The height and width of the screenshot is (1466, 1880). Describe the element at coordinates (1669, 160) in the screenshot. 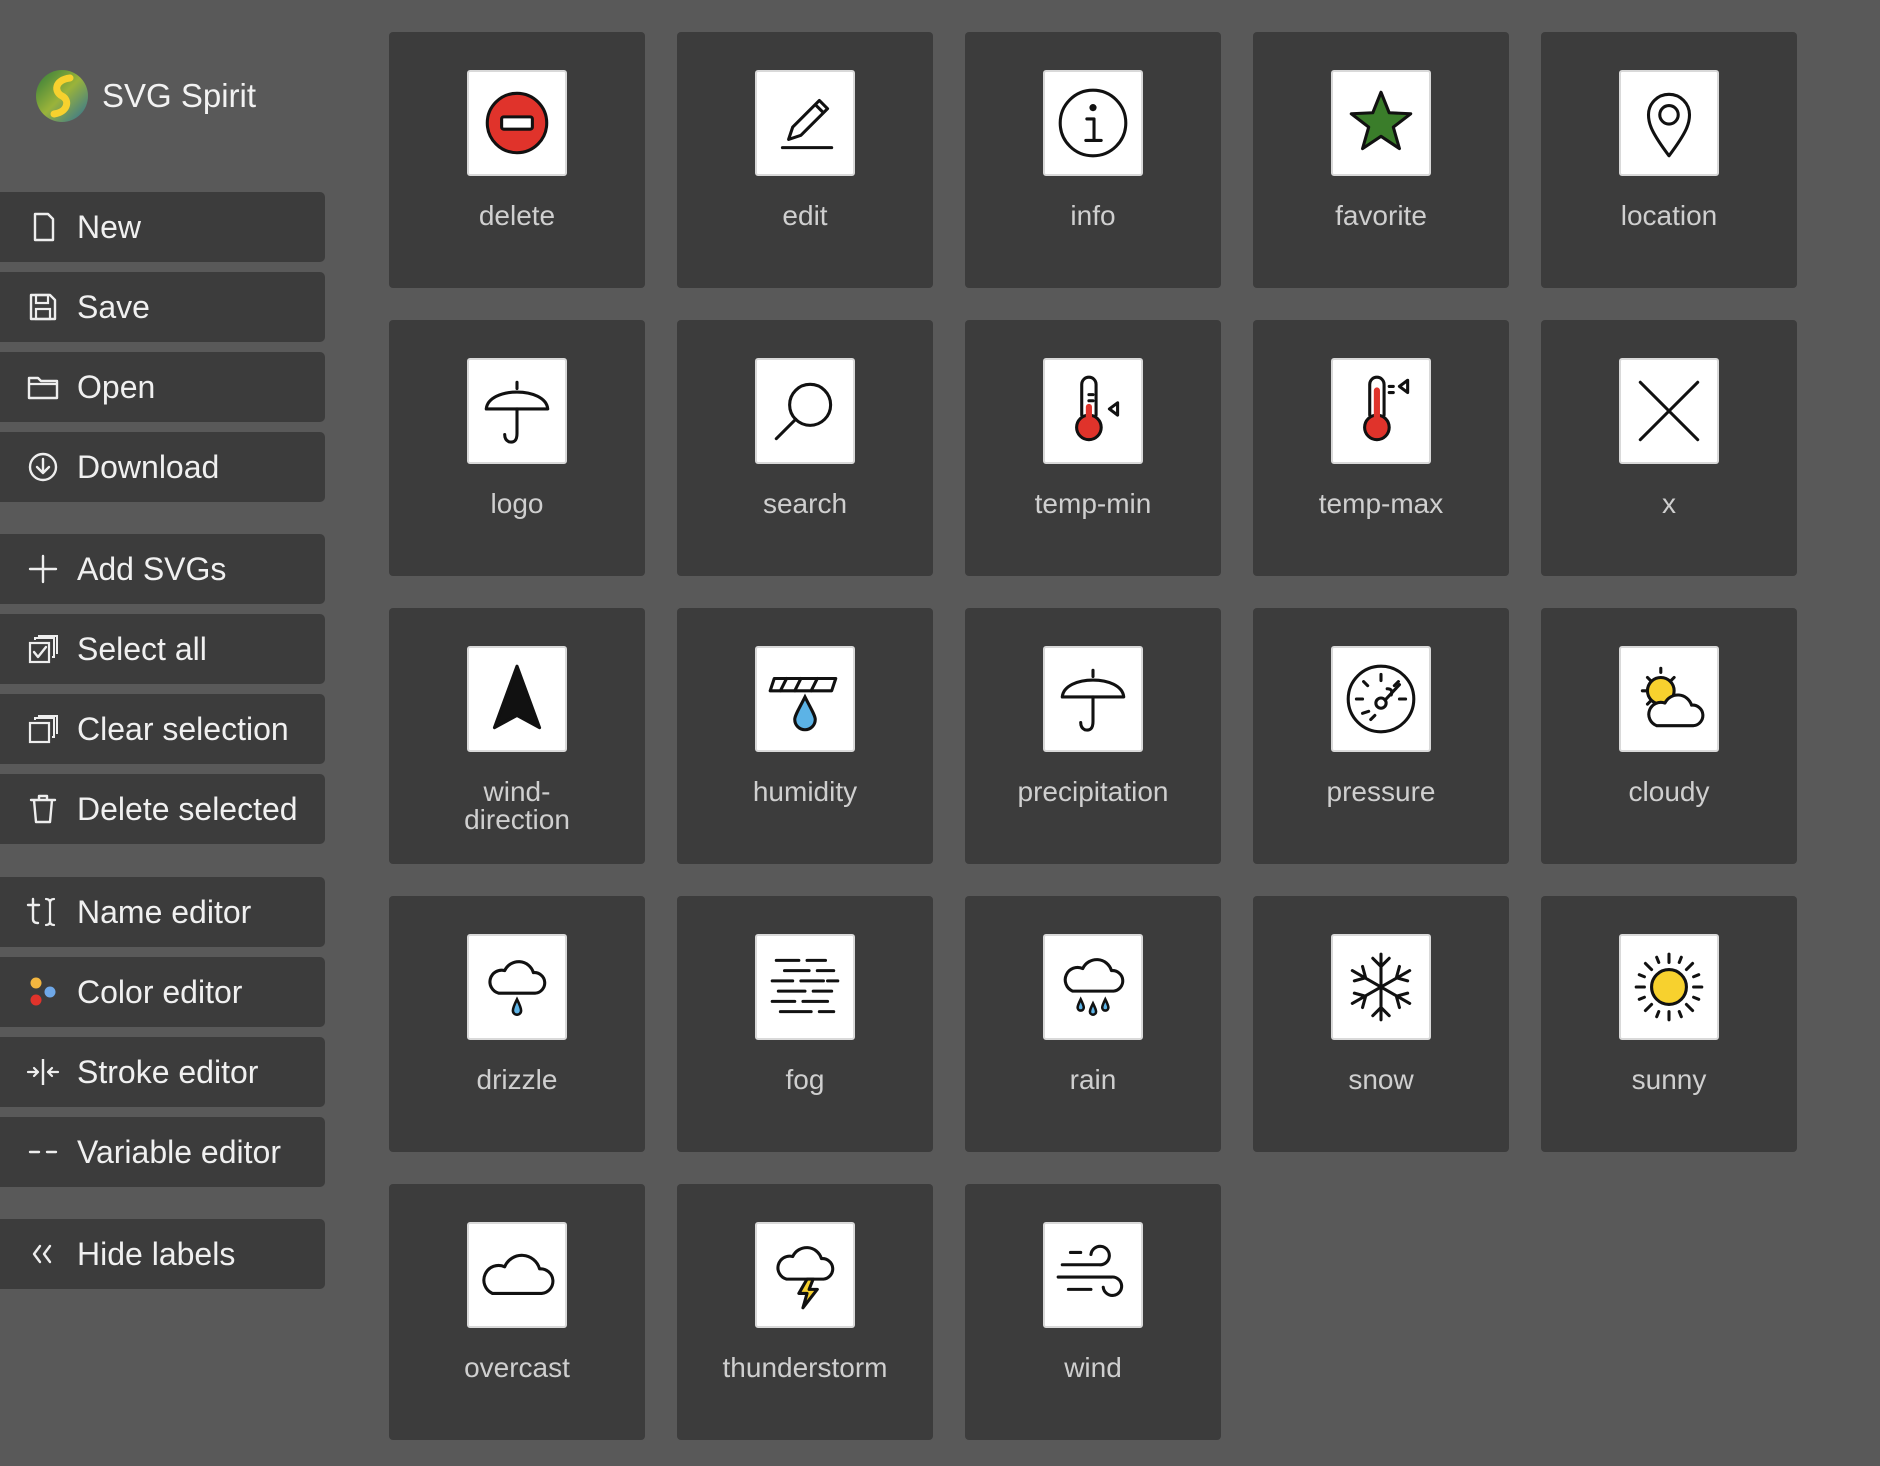

I see `icon-card: location` at that location.